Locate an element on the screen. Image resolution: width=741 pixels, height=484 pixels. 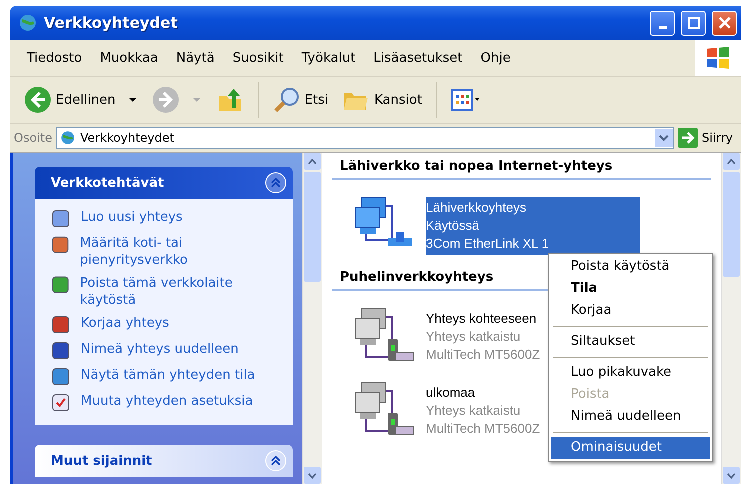
task-link: Muuta yhteyden asetuksia is located at coordinates (167, 401).